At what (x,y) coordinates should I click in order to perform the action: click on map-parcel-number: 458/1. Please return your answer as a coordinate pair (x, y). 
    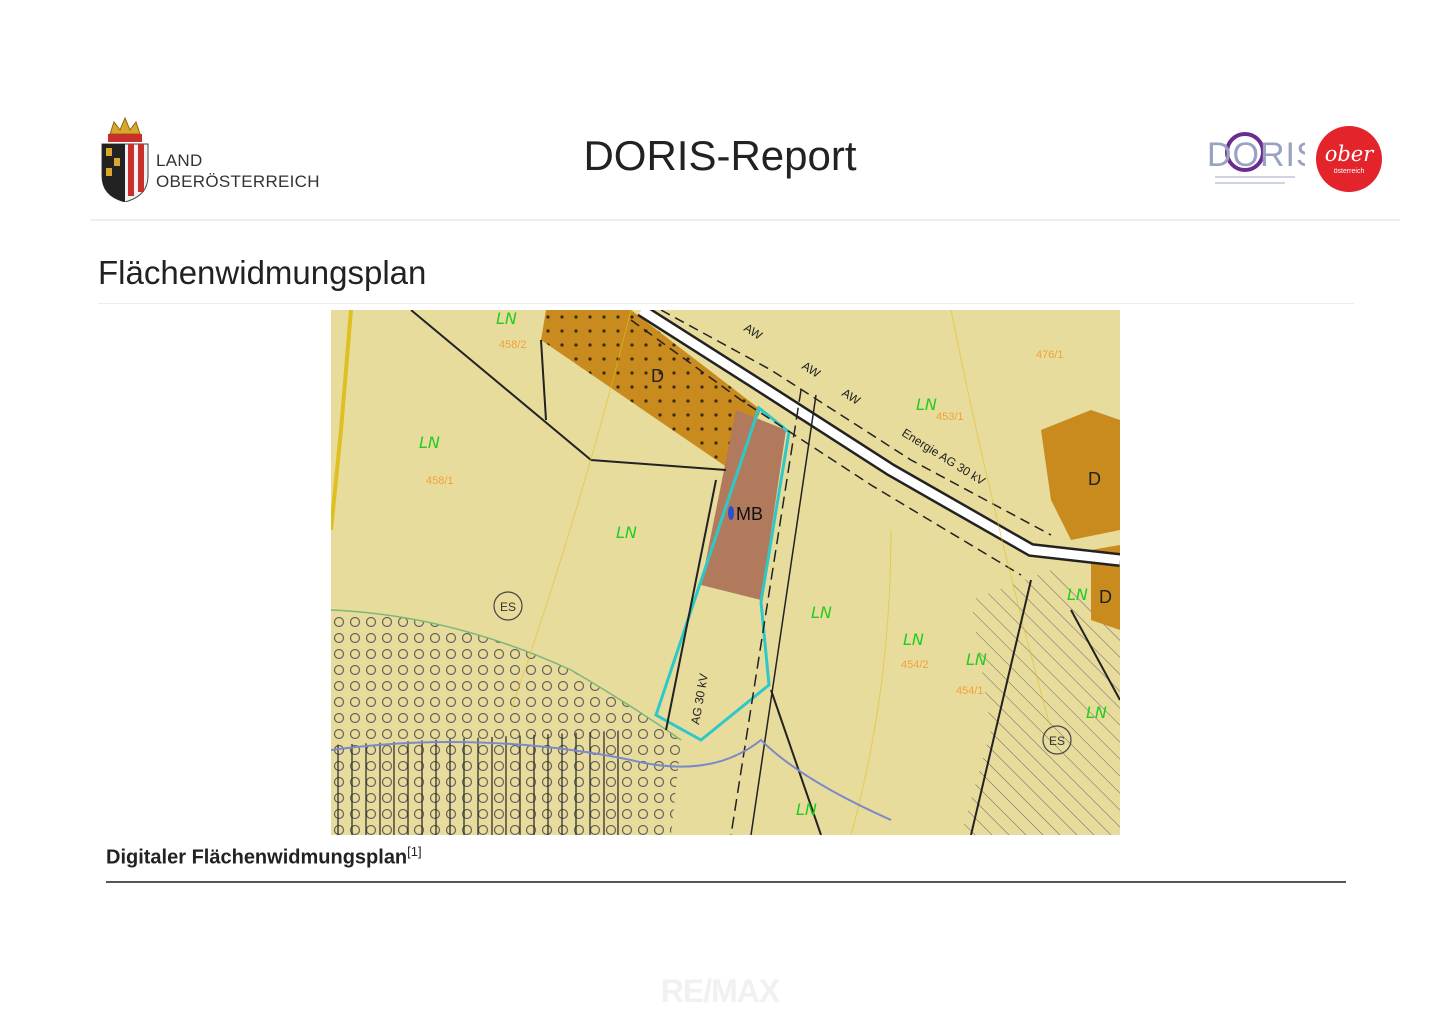
    Looking at the image, I should click on (440, 481).